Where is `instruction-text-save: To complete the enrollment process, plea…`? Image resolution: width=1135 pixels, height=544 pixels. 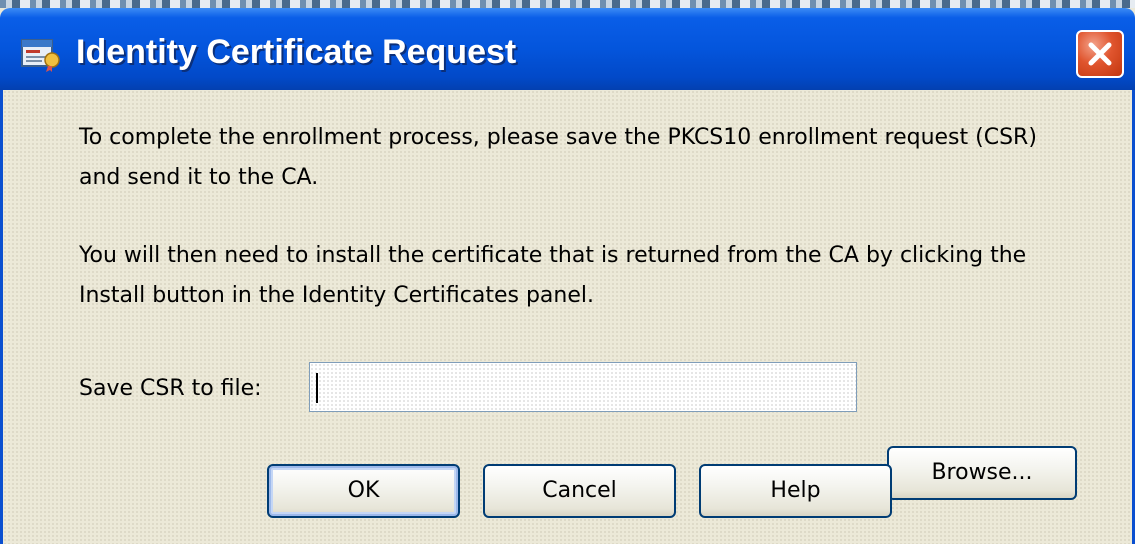
instruction-text-save: To complete the enrollment process, plea… is located at coordinates (558, 157).